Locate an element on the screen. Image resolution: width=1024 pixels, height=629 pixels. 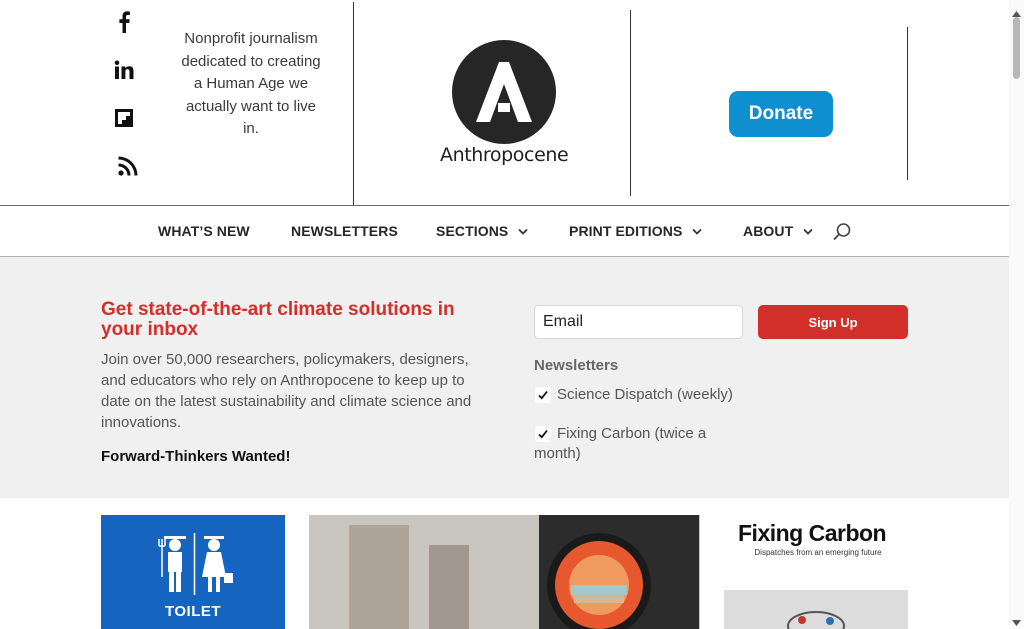
email-field is located at coordinates (638, 322).